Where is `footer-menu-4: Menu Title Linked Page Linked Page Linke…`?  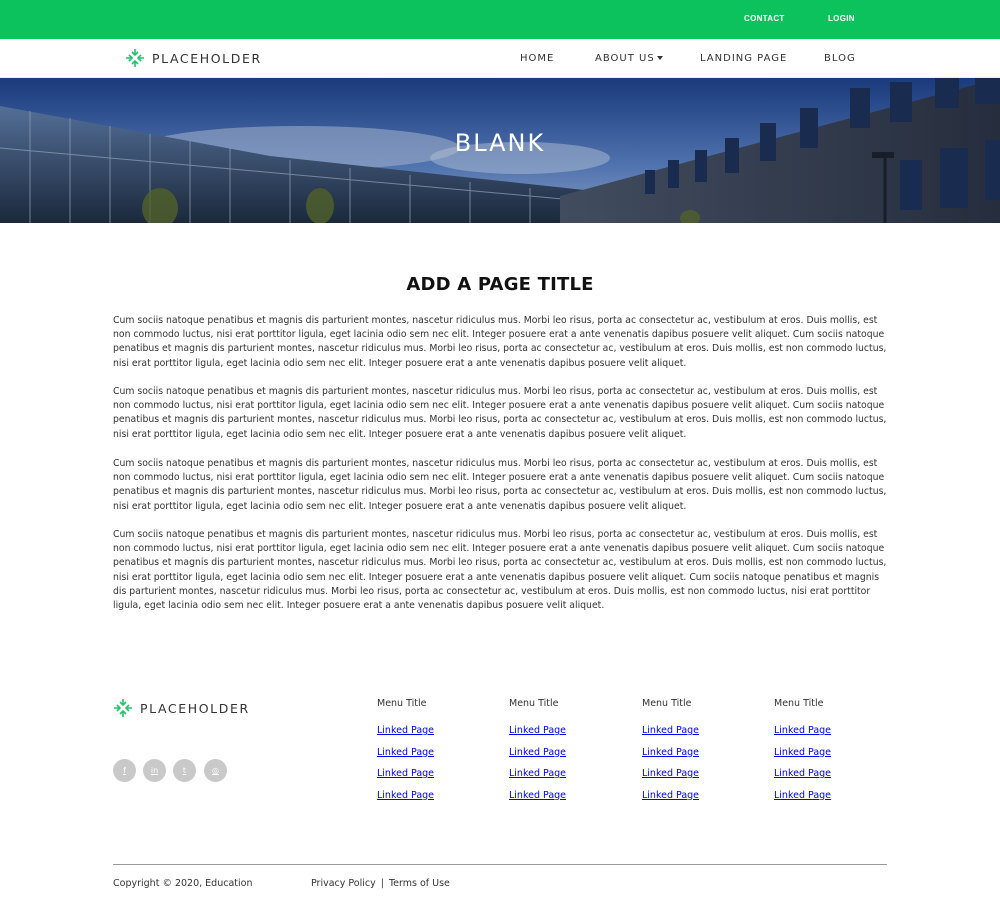 footer-menu-4: Menu Title Linked Page Linked Page Linke… is located at coordinates (802, 754).